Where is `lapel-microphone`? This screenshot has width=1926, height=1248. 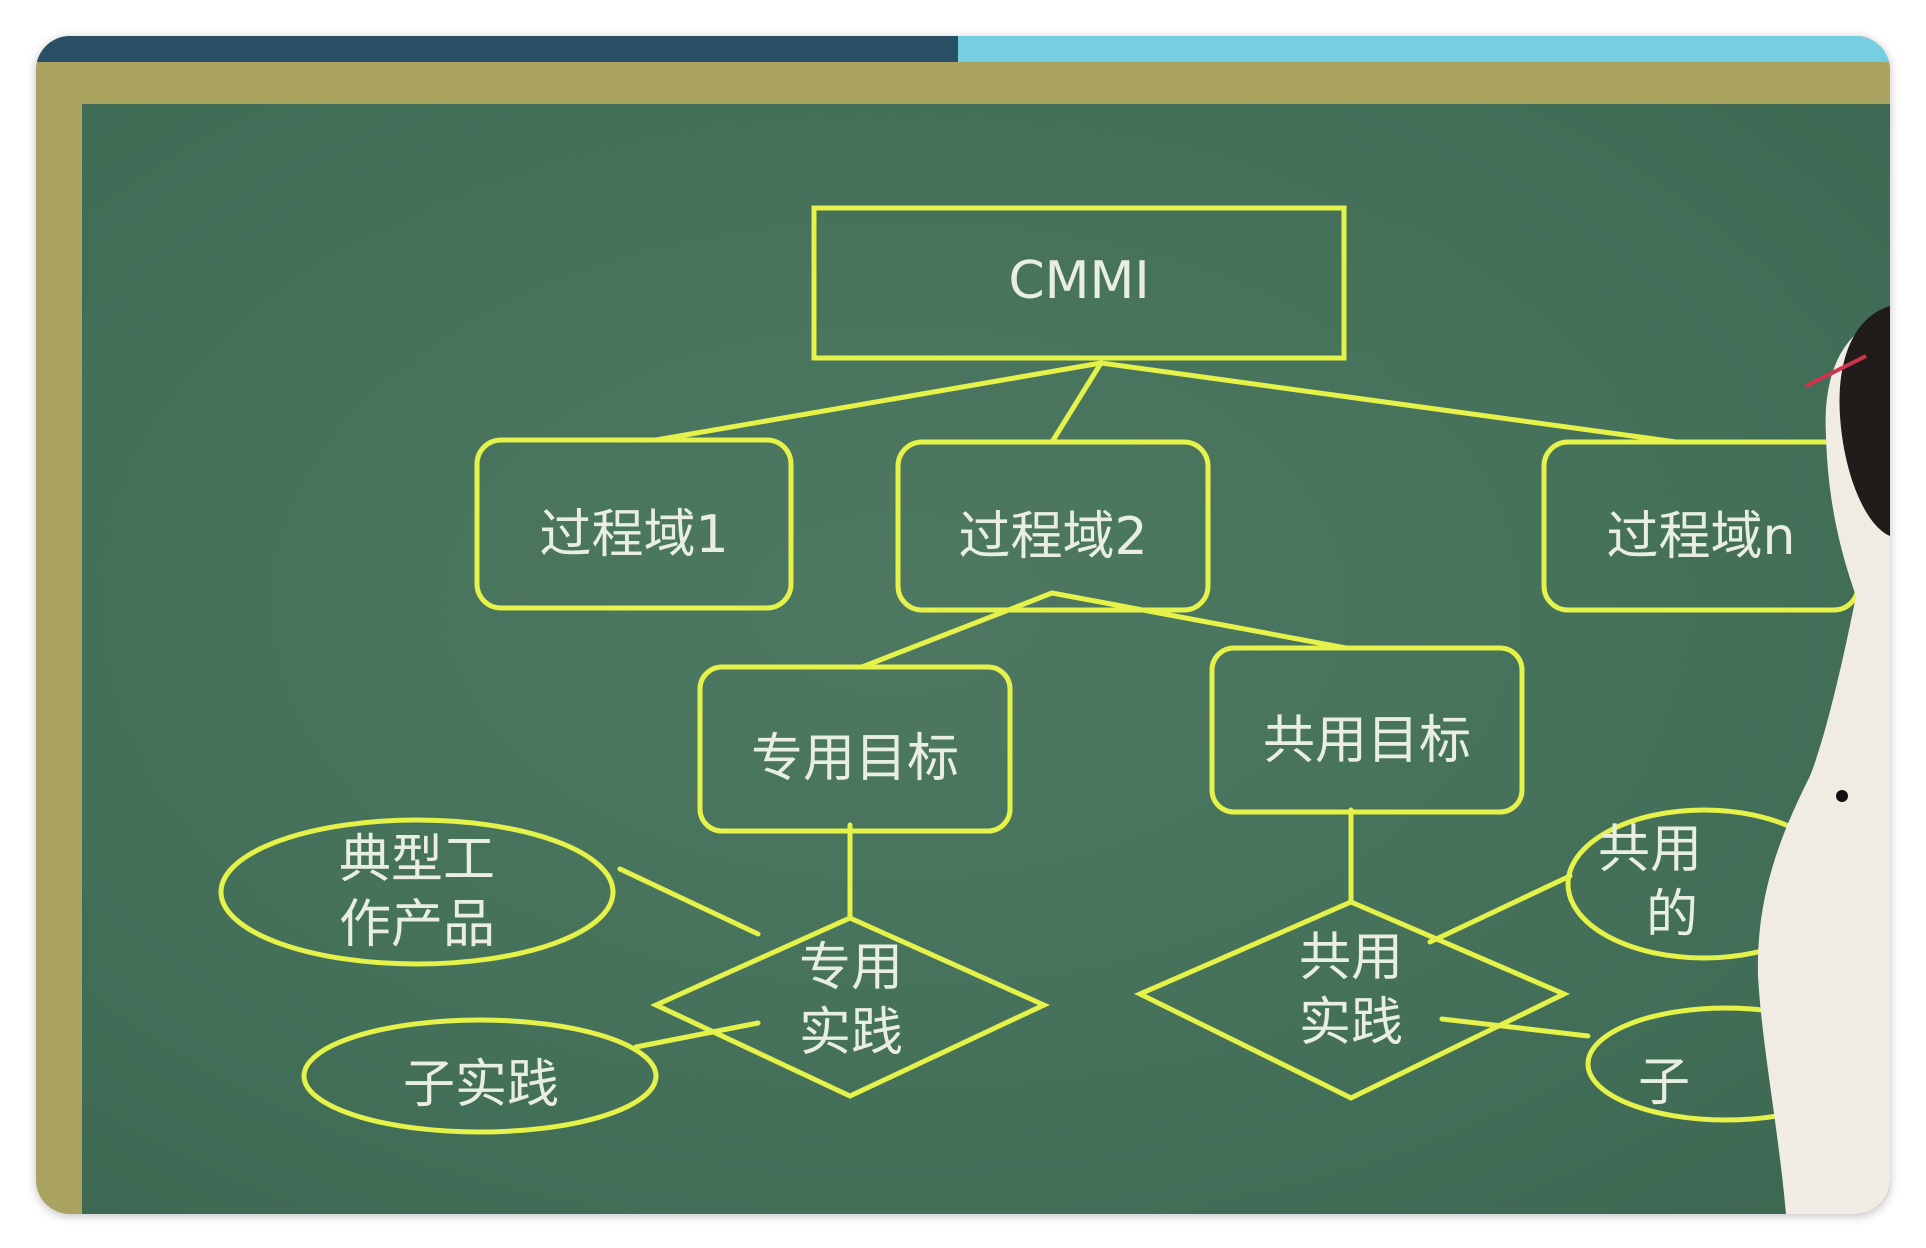
lapel-microphone is located at coordinates (1842, 796).